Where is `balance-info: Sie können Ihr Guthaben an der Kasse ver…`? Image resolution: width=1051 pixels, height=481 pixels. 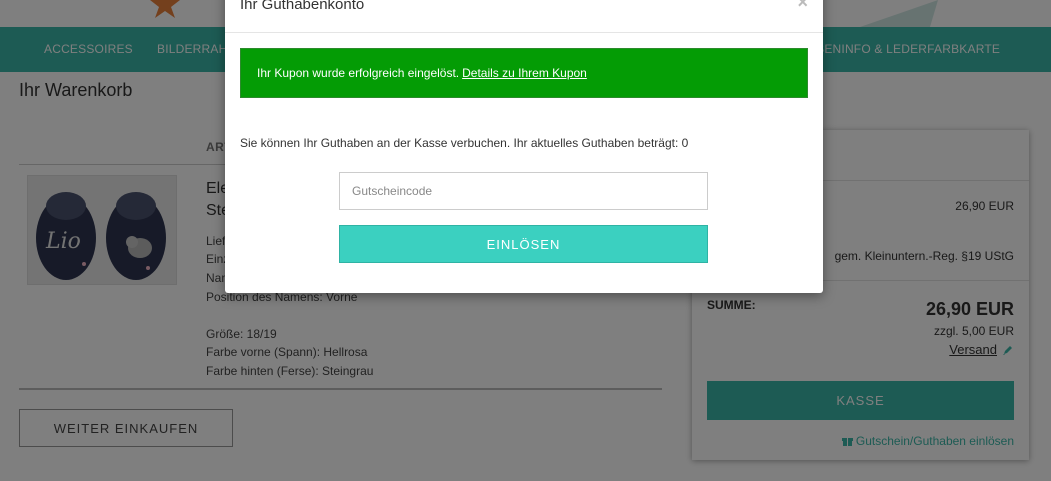
balance-info: Sie können Ihr Guthaben an der Kasse ver… is located at coordinates (464, 143).